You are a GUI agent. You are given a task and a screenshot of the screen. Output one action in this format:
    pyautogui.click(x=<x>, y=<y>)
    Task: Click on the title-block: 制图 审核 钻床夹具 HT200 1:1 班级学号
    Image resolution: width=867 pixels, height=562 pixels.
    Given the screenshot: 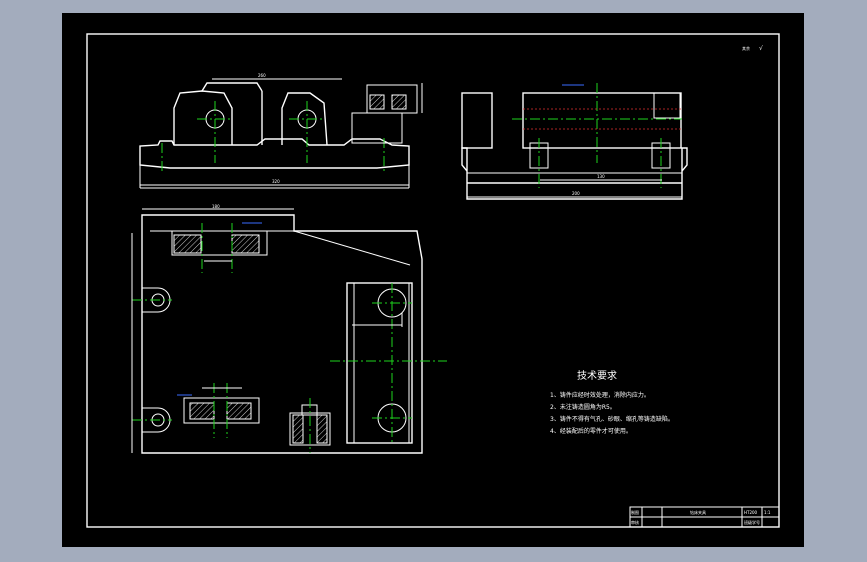 What is the action you would take?
    pyautogui.click(x=704, y=517)
    